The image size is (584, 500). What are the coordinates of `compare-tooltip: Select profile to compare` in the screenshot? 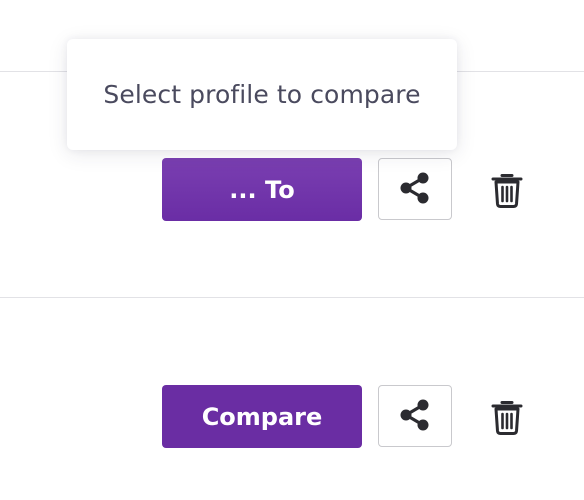 It's located at (262, 94).